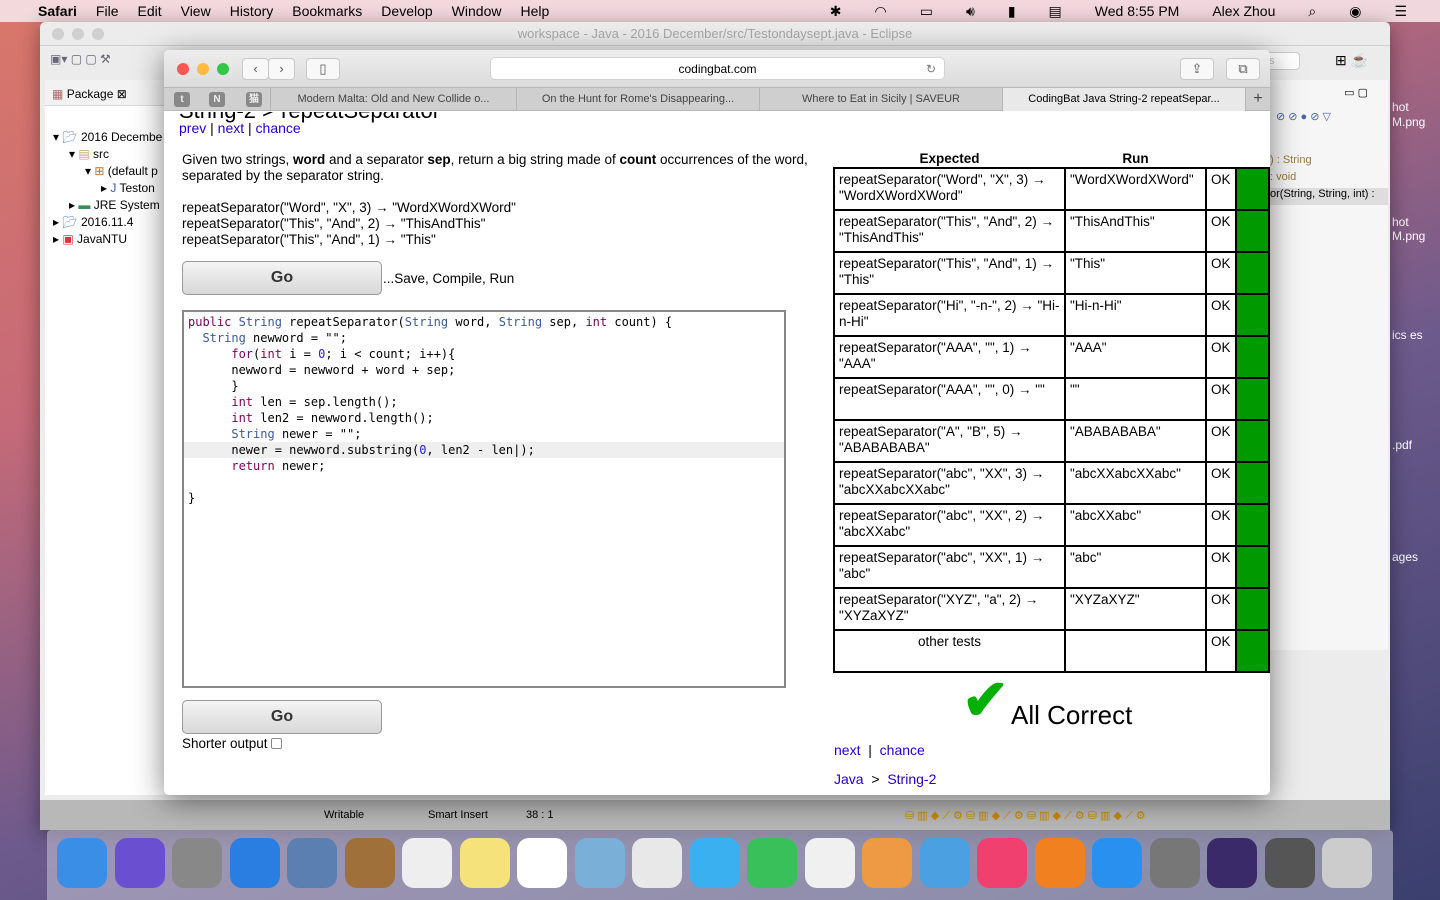 The height and width of the screenshot is (900, 1440). I want to click on airplay-icon: ▭, so click(926, 11).